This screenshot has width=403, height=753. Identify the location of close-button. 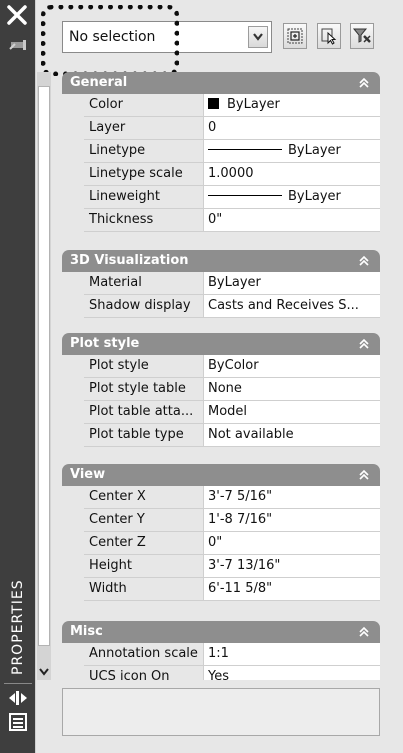
(17, 15).